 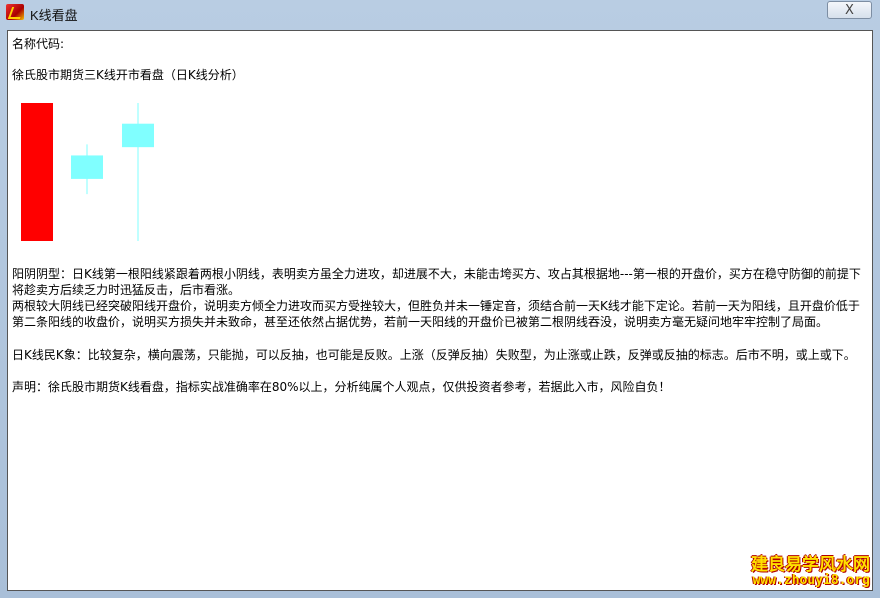 I want to click on candlestick-chart, so click(x=87, y=172).